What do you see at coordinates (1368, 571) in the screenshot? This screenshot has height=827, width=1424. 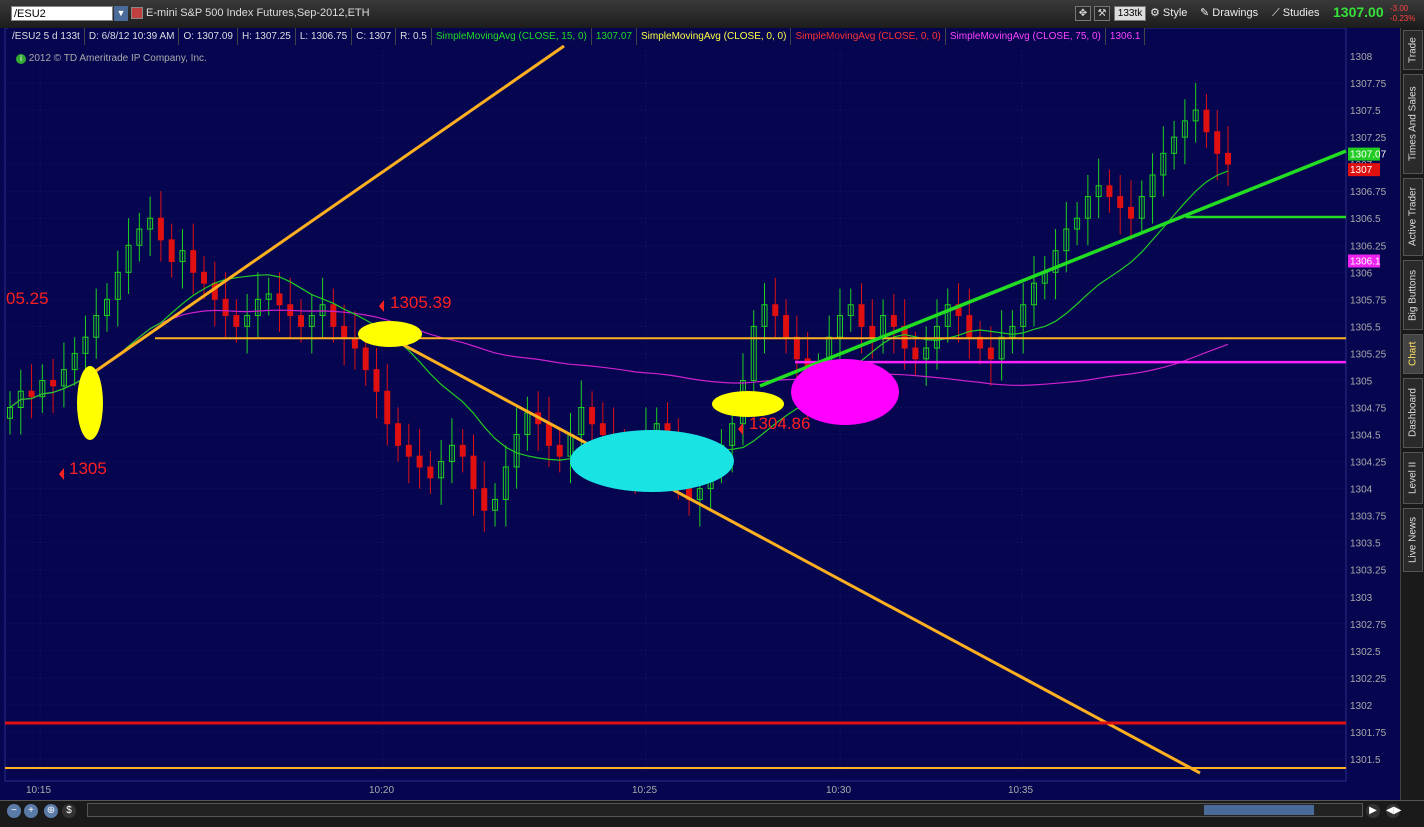 I see `price-tick-label: 1303.25` at bounding box center [1368, 571].